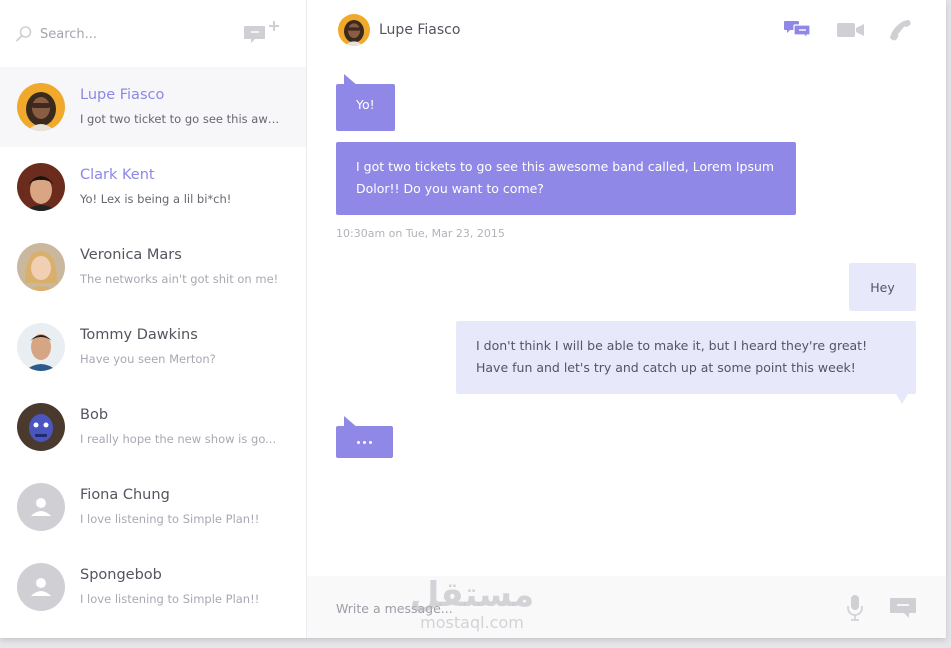  What do you see at coordinates (179, 279) in the screenshot?
I see `contact-preview: The networks ain't got shit on me!` at bounding box center [179, 279].